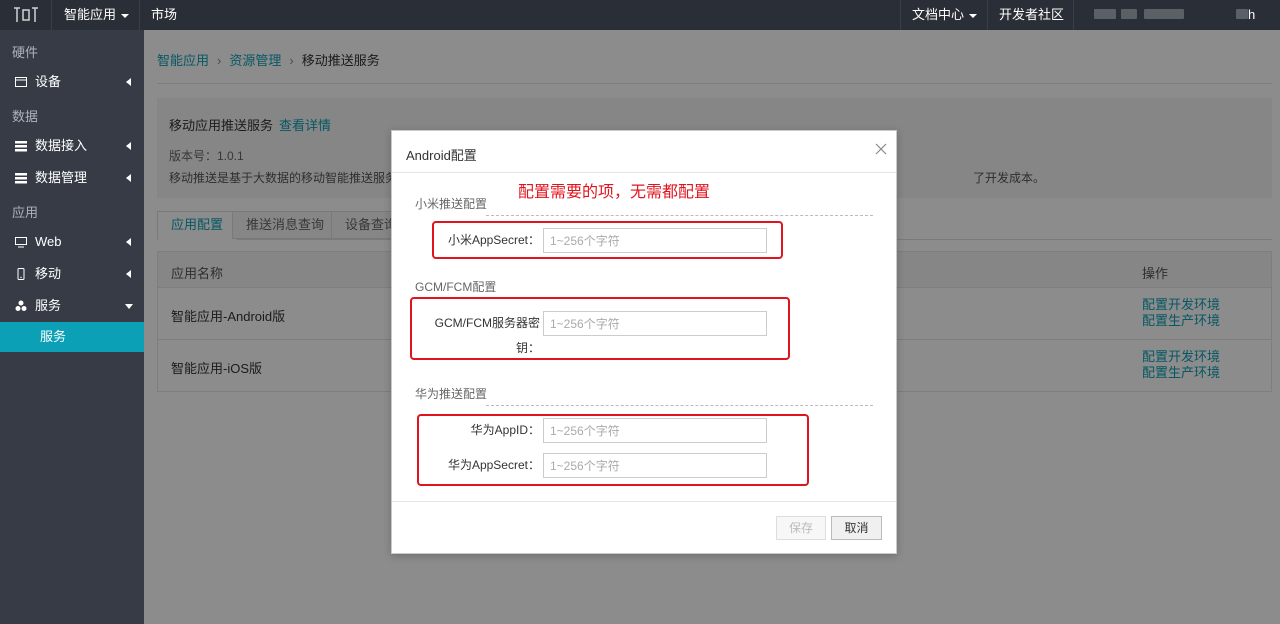 The width and height of the screenshot is (1280, 624). I want to click on sidebar-group-app: 应用, so click(25, 212).